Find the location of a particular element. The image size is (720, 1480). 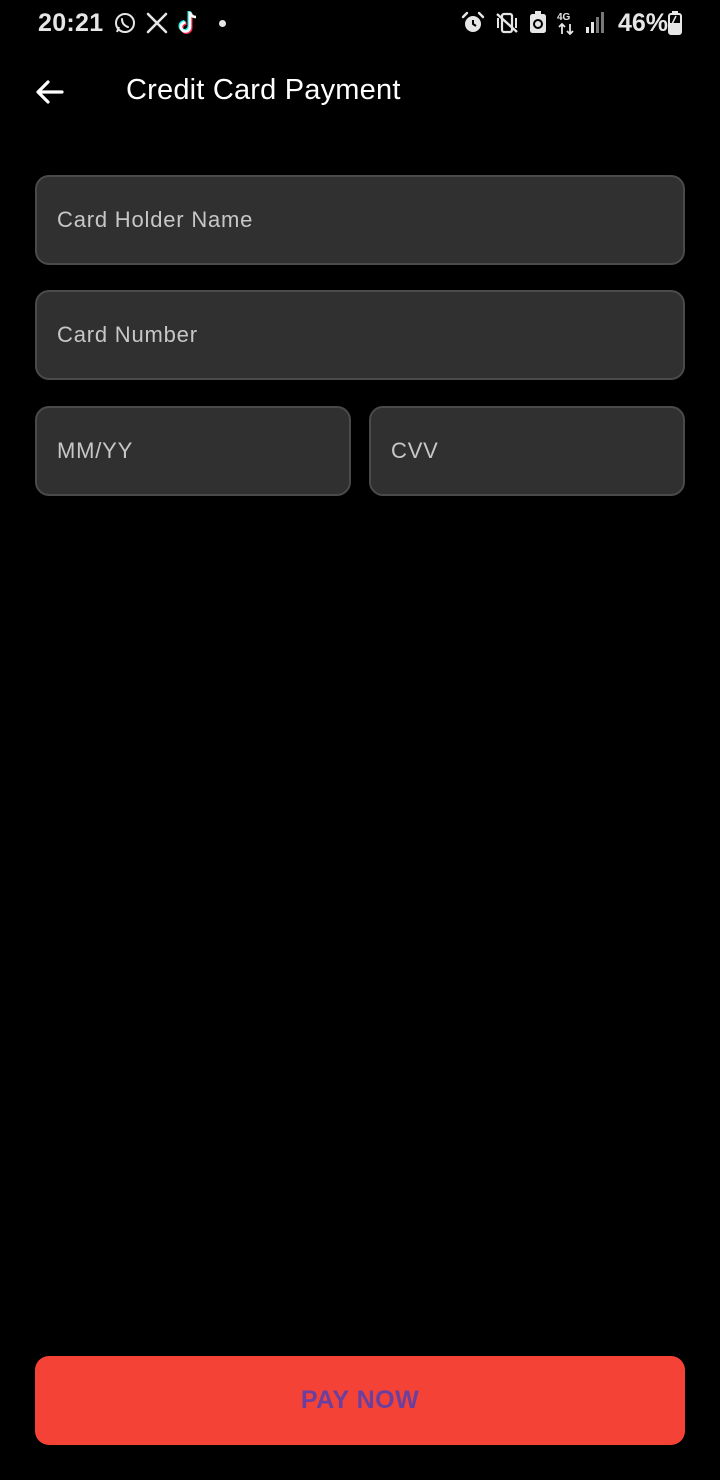

page-title: Credit Card Payment is located at coordinates (263, 90).